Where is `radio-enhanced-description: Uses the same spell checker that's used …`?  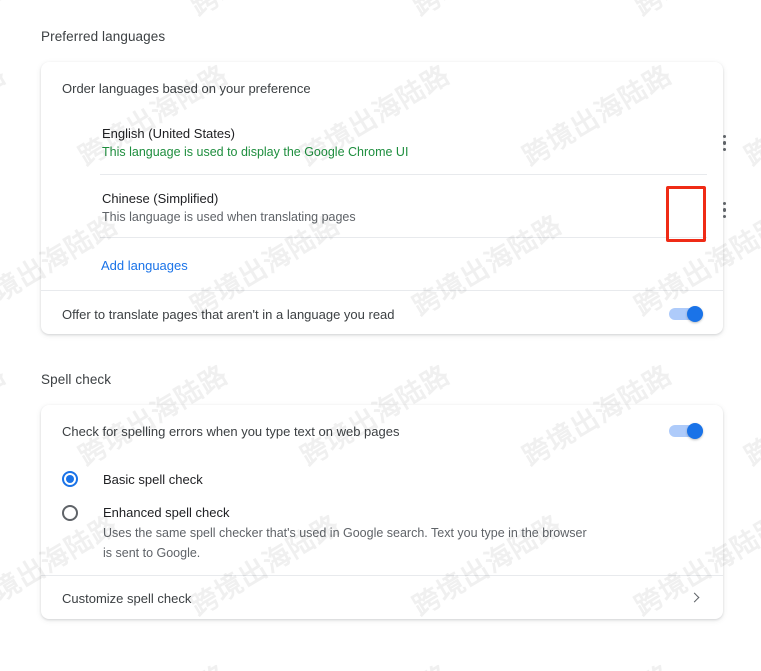
radio-enhanced-description: Uses the same spell checker that's used … is located at coordinates (345, 543).